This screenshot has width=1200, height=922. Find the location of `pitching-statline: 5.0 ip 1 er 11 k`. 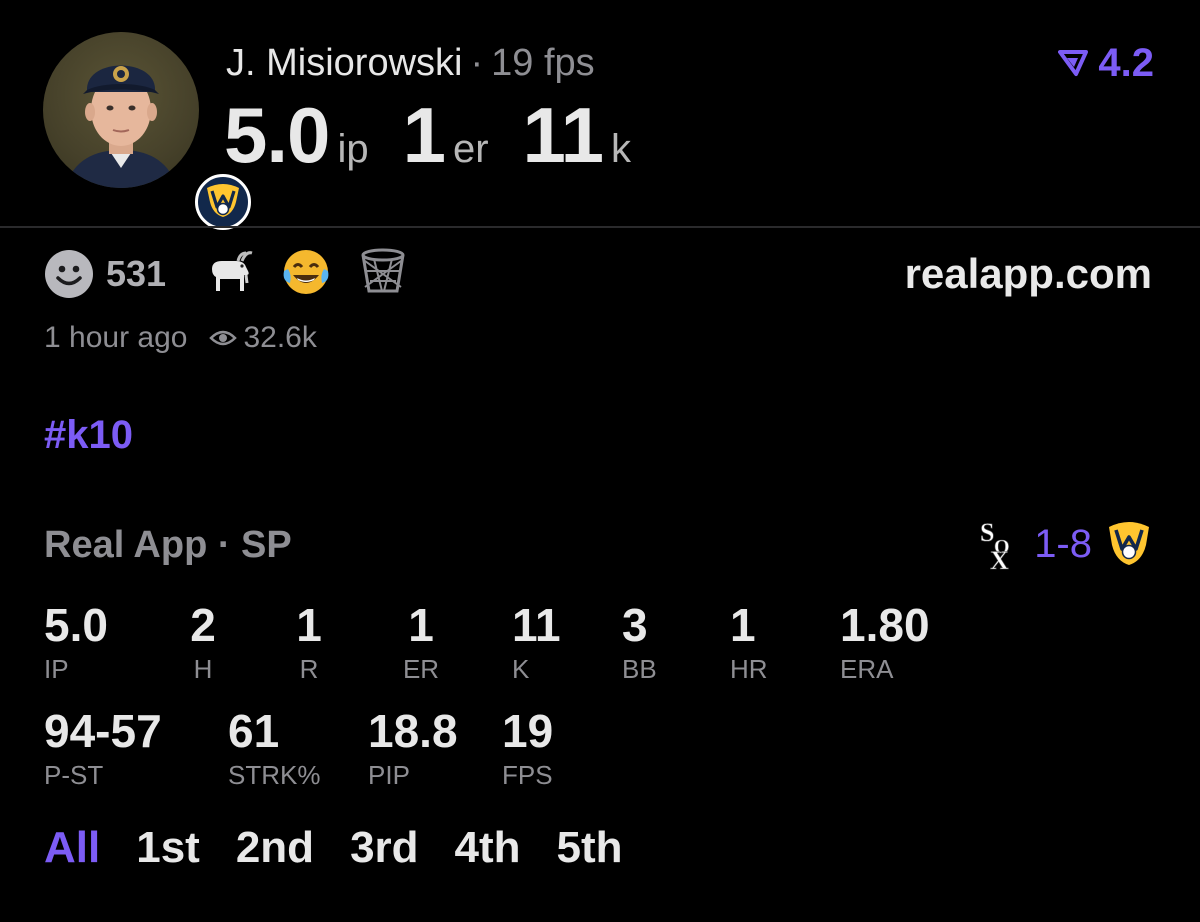

pitching-statline: 5.0 ip 1 er 11 k is located at coordinates (444, 135).